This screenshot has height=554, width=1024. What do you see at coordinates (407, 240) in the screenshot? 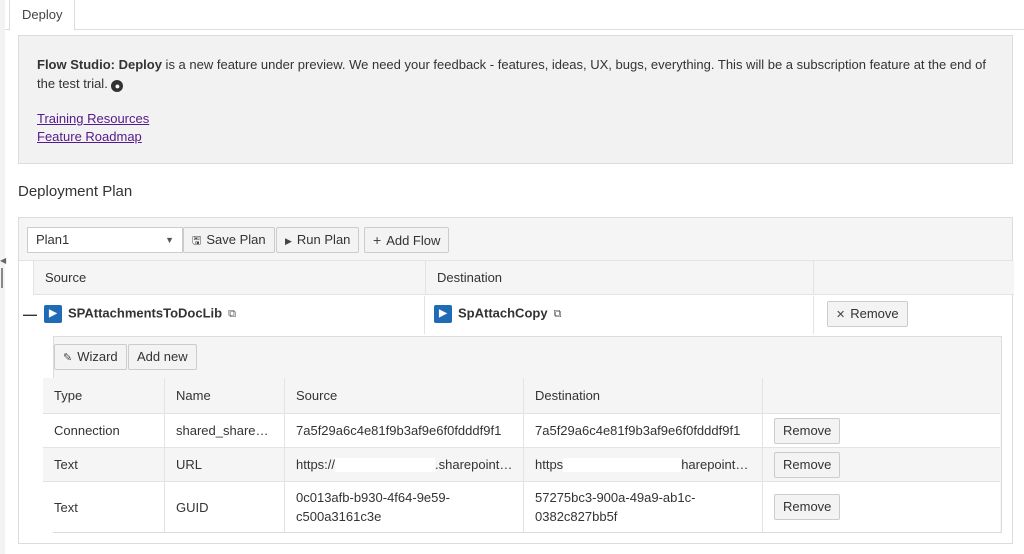
I see `add-flow-button: + Add Flow` at bounding box center [407, 240].